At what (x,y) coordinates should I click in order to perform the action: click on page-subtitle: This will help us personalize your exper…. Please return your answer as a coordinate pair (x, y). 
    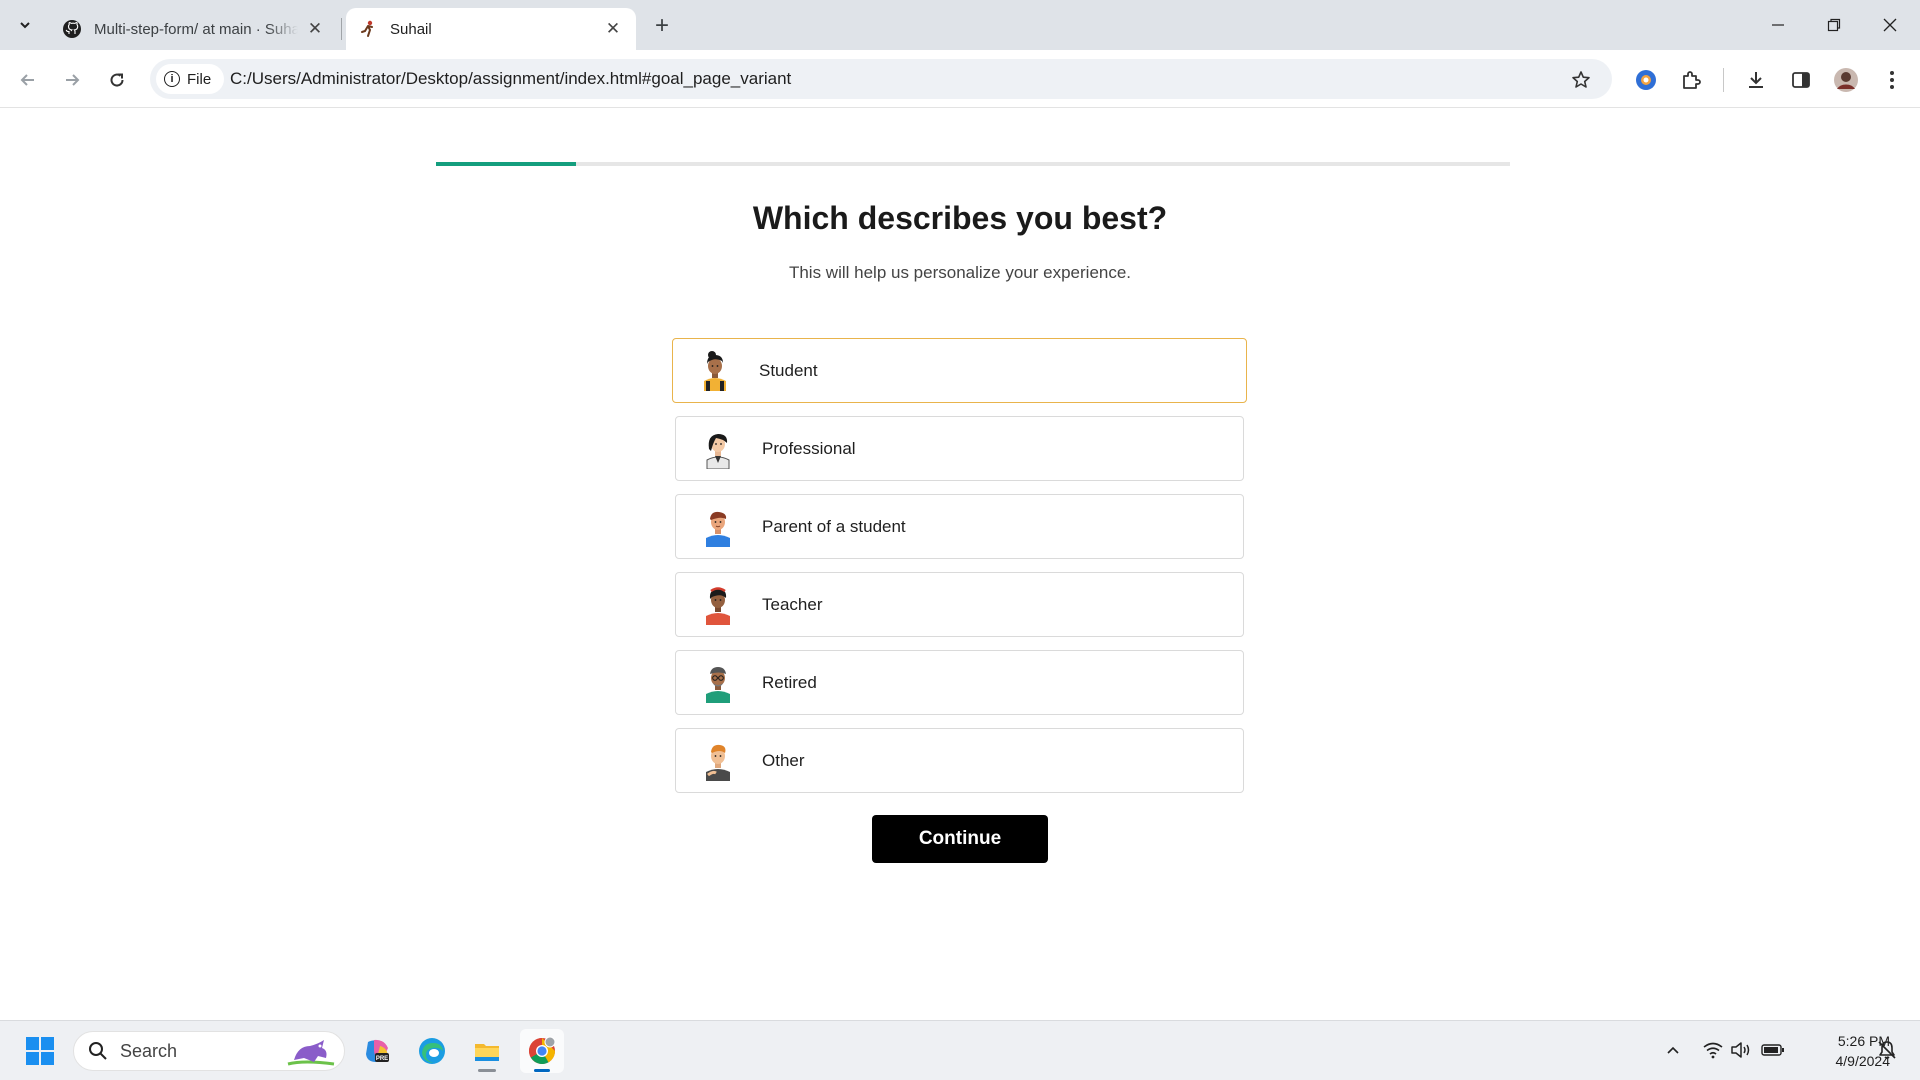
    Looking at the image, I should click on (960, 272).